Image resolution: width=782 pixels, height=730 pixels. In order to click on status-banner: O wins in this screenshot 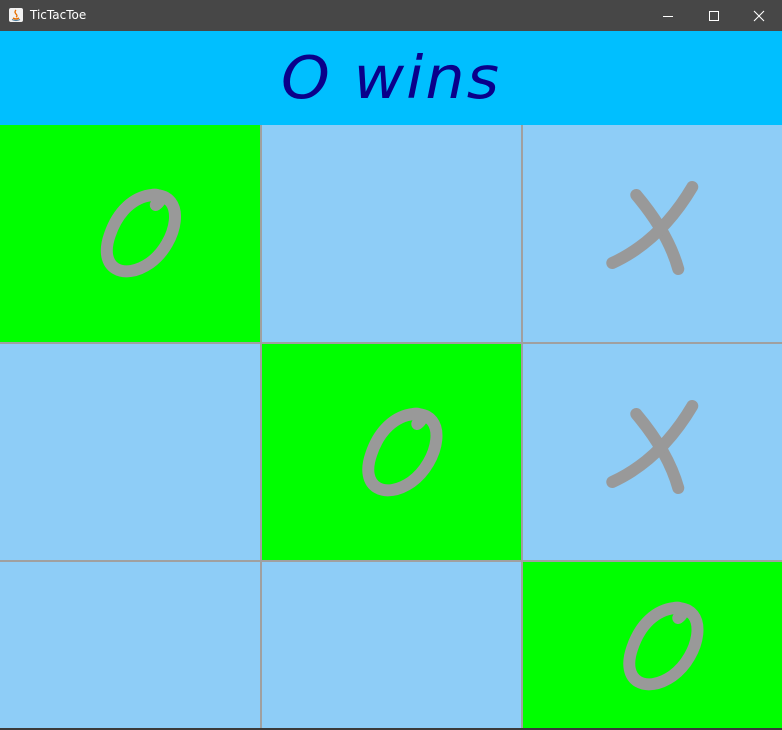, I will do `click(391, 78)`.